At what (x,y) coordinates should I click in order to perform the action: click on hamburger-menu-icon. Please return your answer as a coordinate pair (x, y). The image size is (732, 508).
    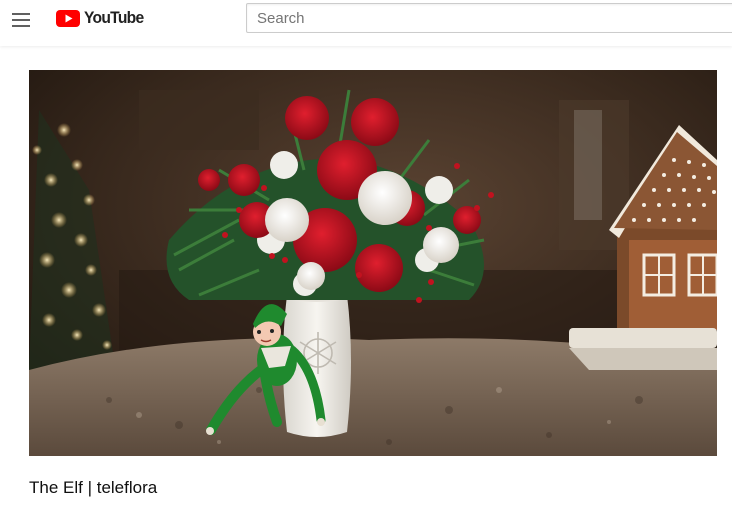
    Looking at the image, I should click on (21, 20).